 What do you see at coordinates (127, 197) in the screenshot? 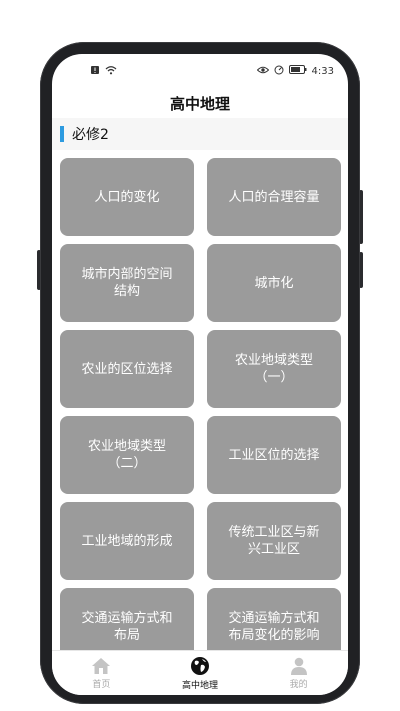
I see `lesson-tile: 人口的变化` at bounding box center [127, 197].